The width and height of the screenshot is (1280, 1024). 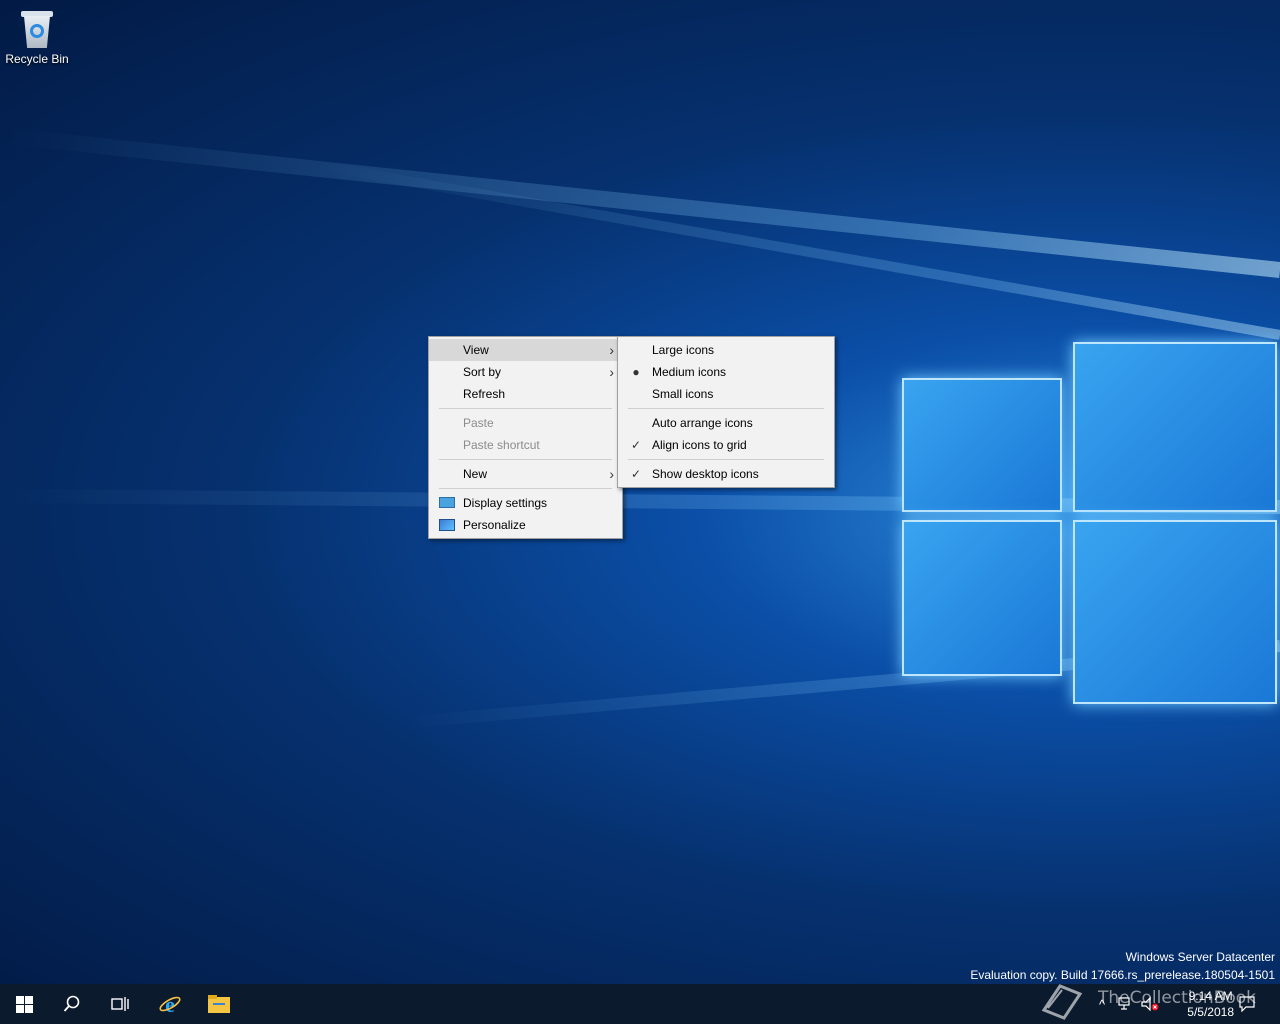 I want to click on menu-item-label: Medium icons, so click(x=689, y=372).